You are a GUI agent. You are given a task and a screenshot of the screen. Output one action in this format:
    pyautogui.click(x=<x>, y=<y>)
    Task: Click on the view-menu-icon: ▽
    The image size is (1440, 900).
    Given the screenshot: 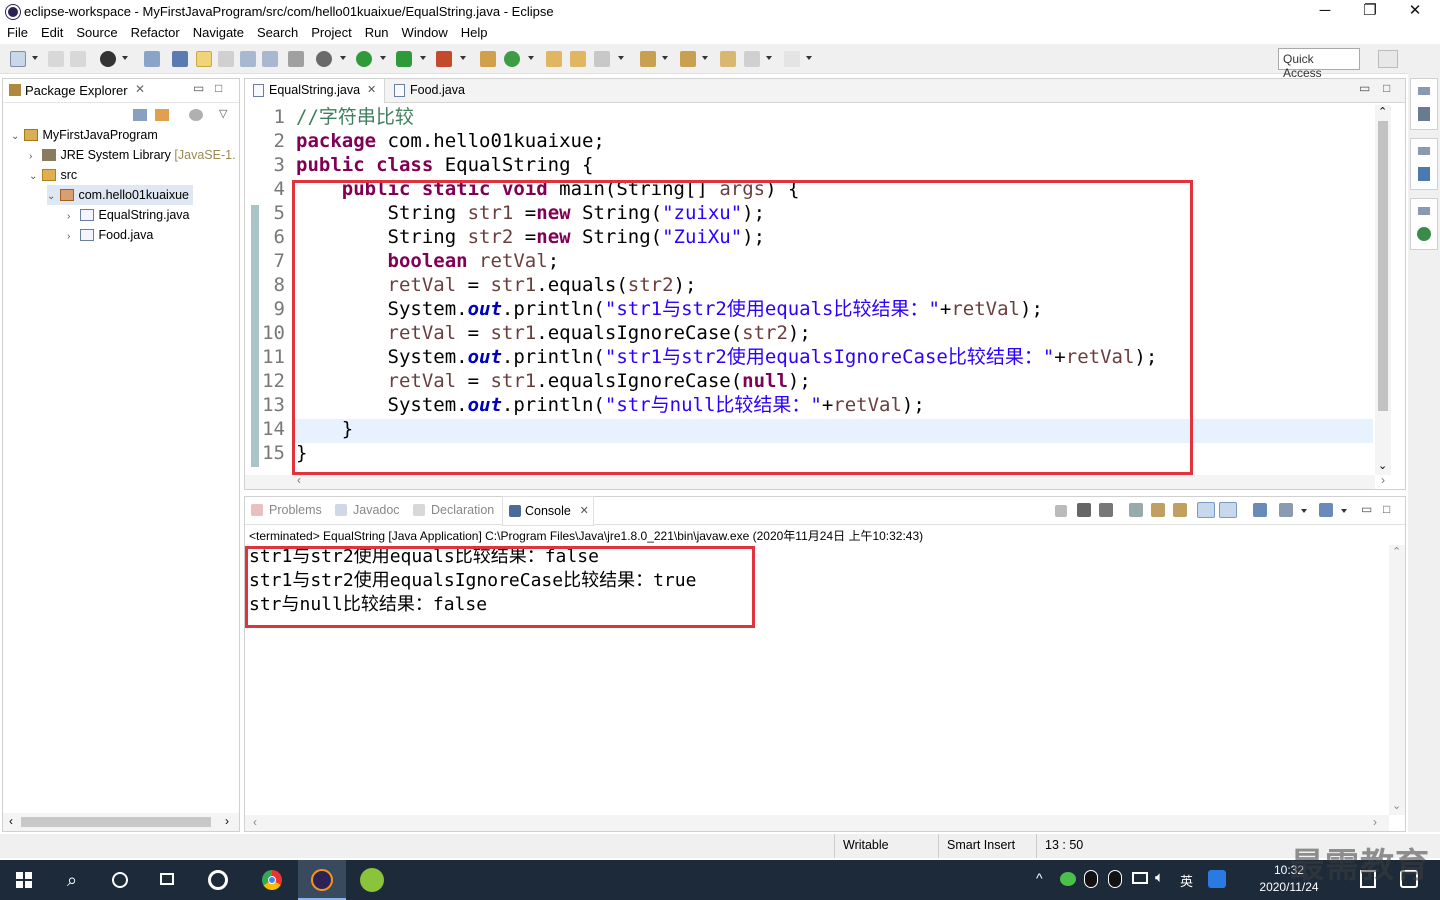 What is the action you would take?
    pyautogui.click(x=223, y=113)
    